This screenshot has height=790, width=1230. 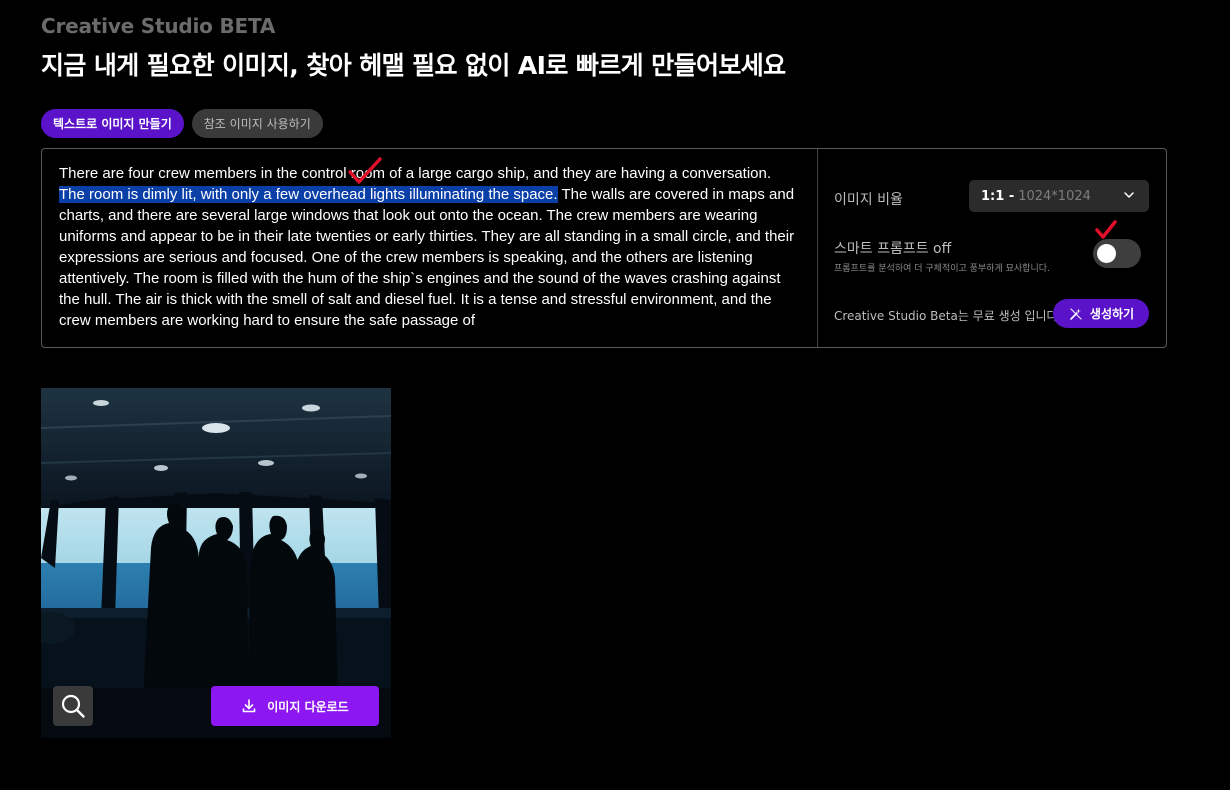 I want to click on download-icon, so click(x=249, y=706).